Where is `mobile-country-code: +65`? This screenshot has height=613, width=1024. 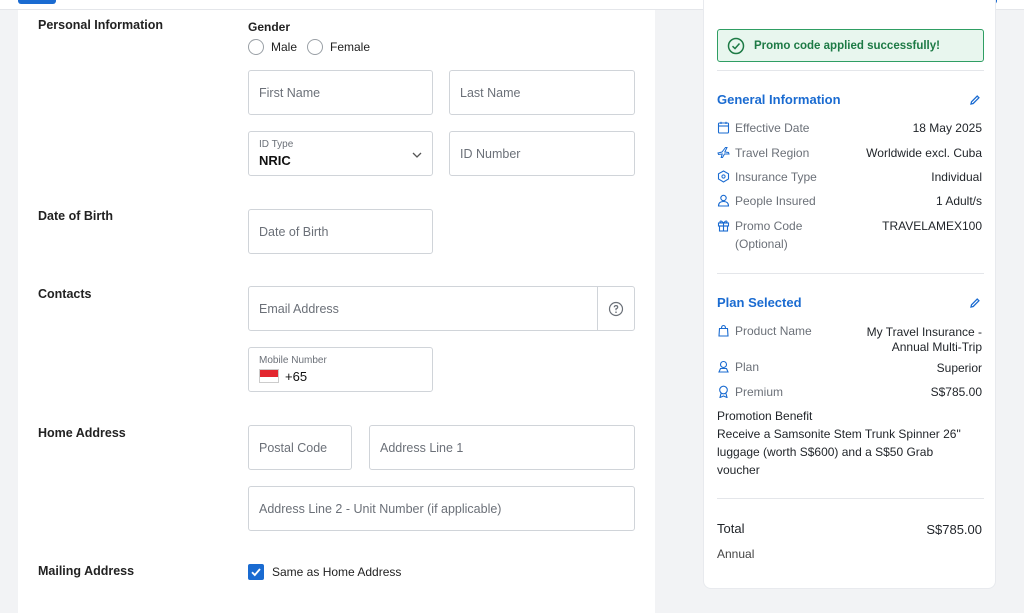 mobile-country-code: +65 is located at coordinates (296, 376).